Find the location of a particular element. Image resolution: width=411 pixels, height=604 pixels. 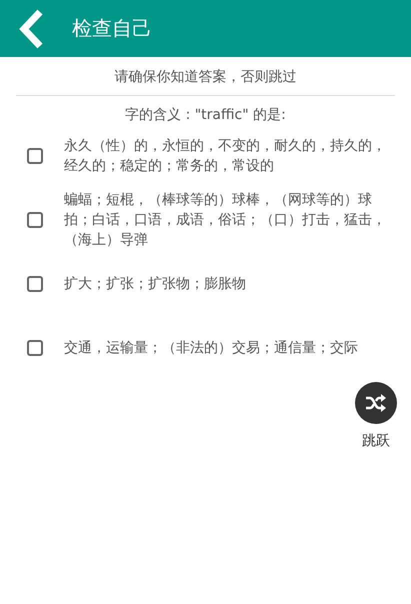

notice-text: 请确保你知道答案，否则跳过 is located at coordinates (205, 76).